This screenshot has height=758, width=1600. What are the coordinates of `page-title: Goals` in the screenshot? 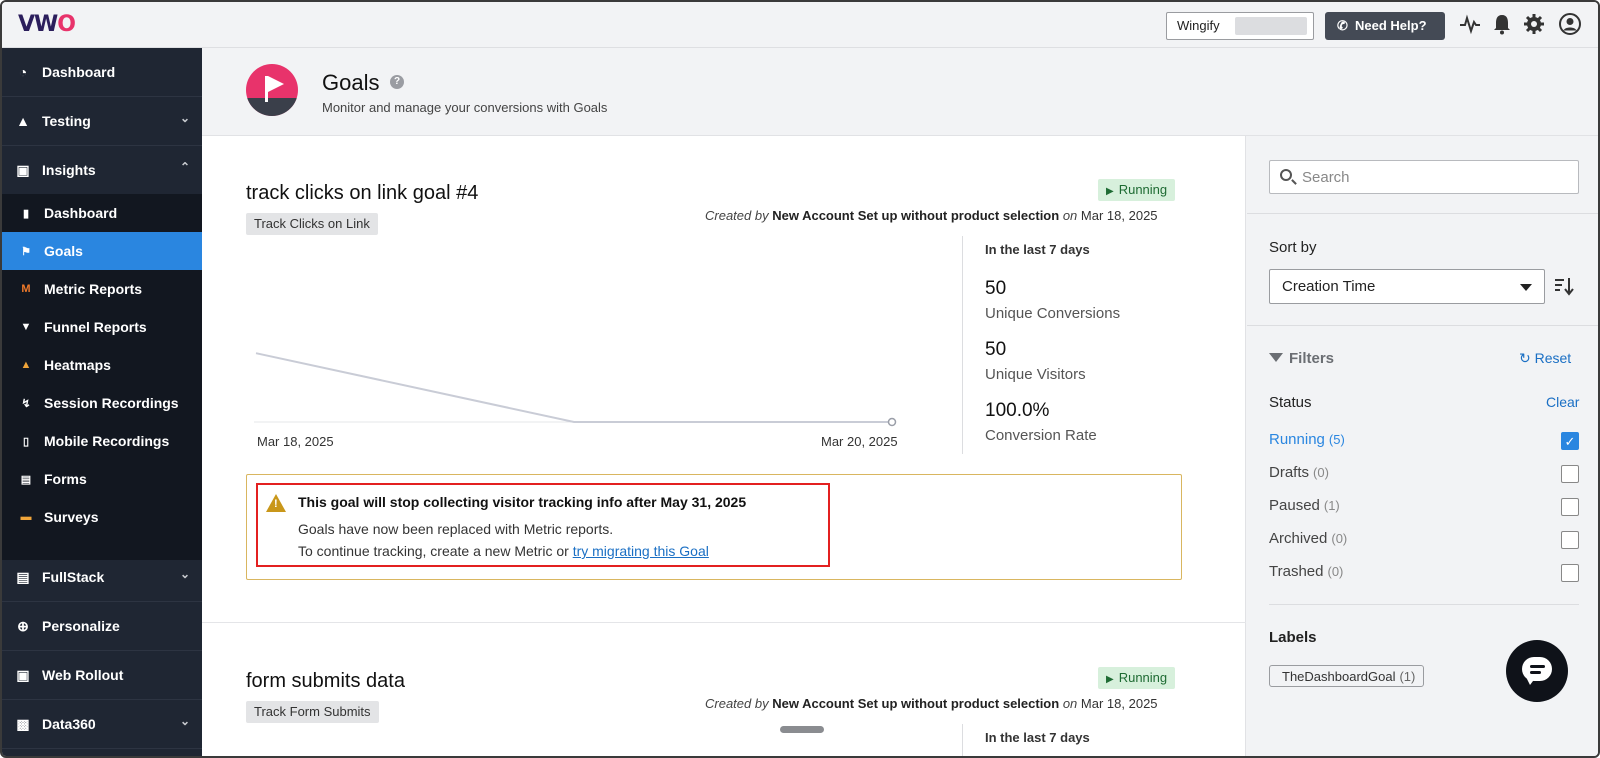 It's located at (351, 82).